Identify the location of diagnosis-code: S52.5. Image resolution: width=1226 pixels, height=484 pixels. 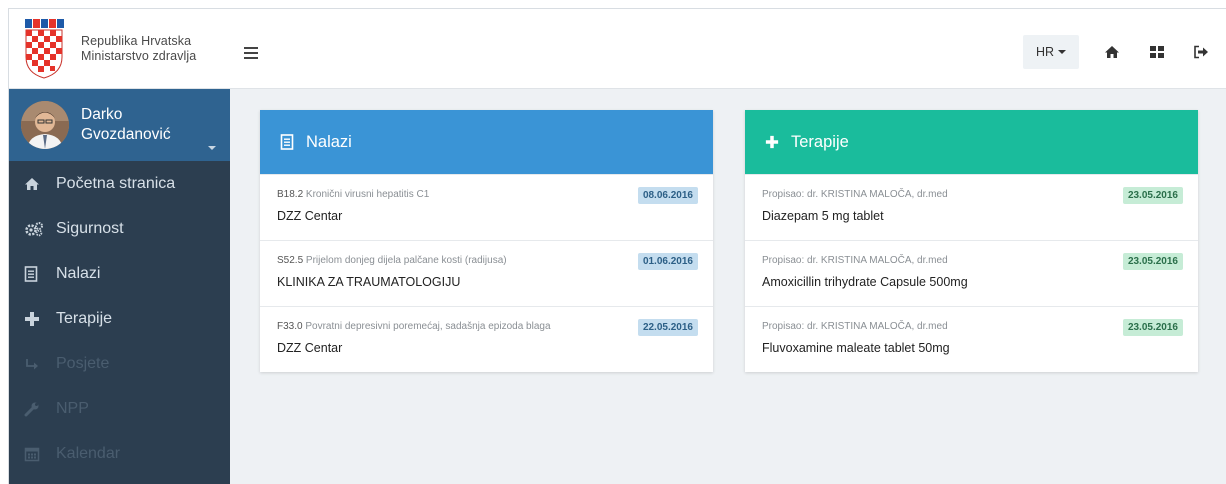
(290, 260).